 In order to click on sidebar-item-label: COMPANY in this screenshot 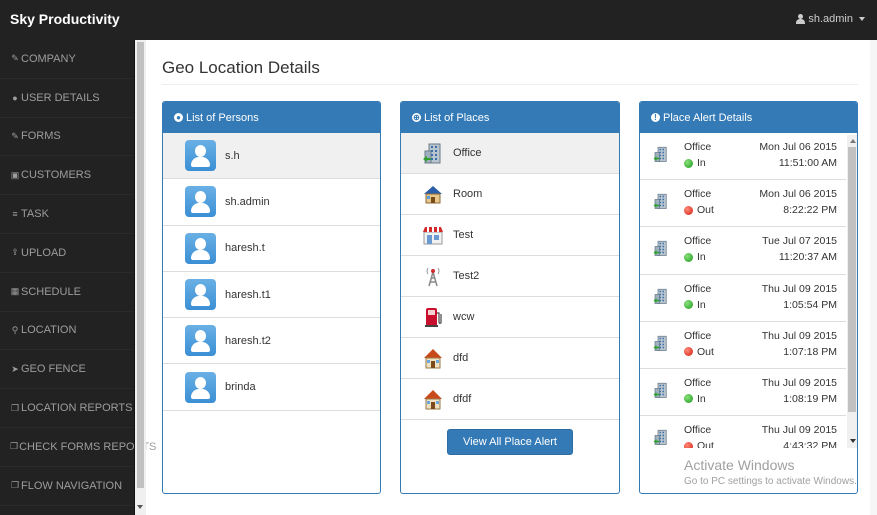, I will do `click(48, 58)`.